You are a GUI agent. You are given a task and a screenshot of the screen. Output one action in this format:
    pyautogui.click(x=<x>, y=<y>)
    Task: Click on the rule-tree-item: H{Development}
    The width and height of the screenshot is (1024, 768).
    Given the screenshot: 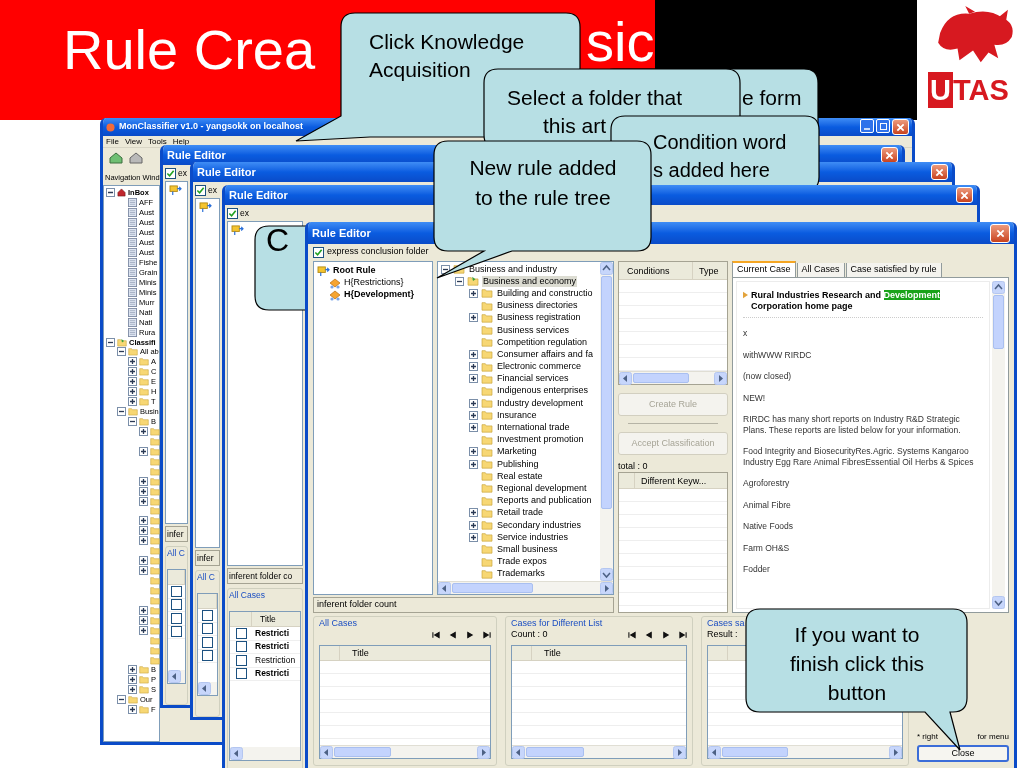 What is the action you would take?
    pyautogui.click(x=379, y=295)
    